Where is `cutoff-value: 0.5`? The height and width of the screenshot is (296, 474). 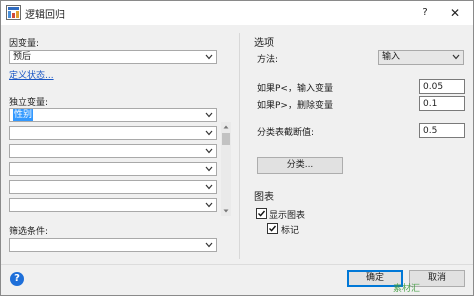 cutoff-value: 0.5 is located at coordinates (430, 131).